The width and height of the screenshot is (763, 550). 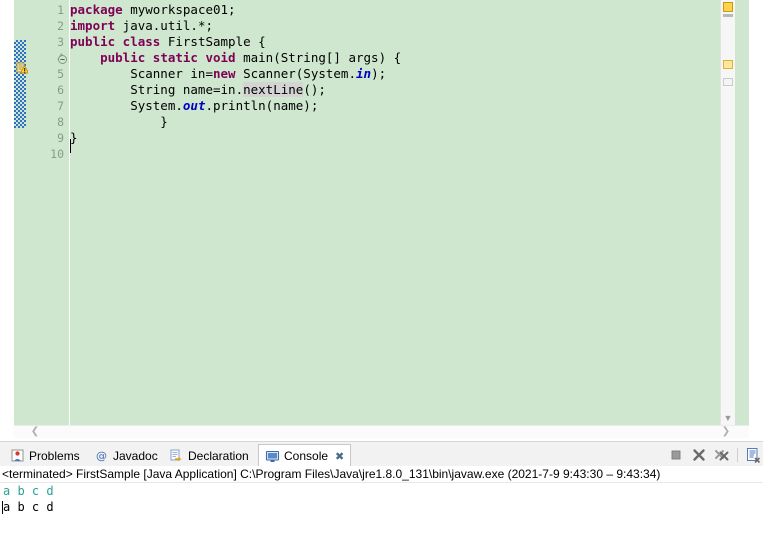 I want to click on javadoc-icon: @, so click(x=101, y=455).